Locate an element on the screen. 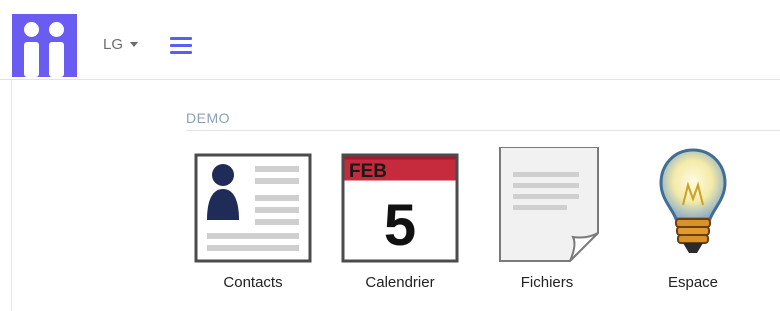 The width and height of the screenshot is (780, 311). app-logo is located at coordinates (44, 45).